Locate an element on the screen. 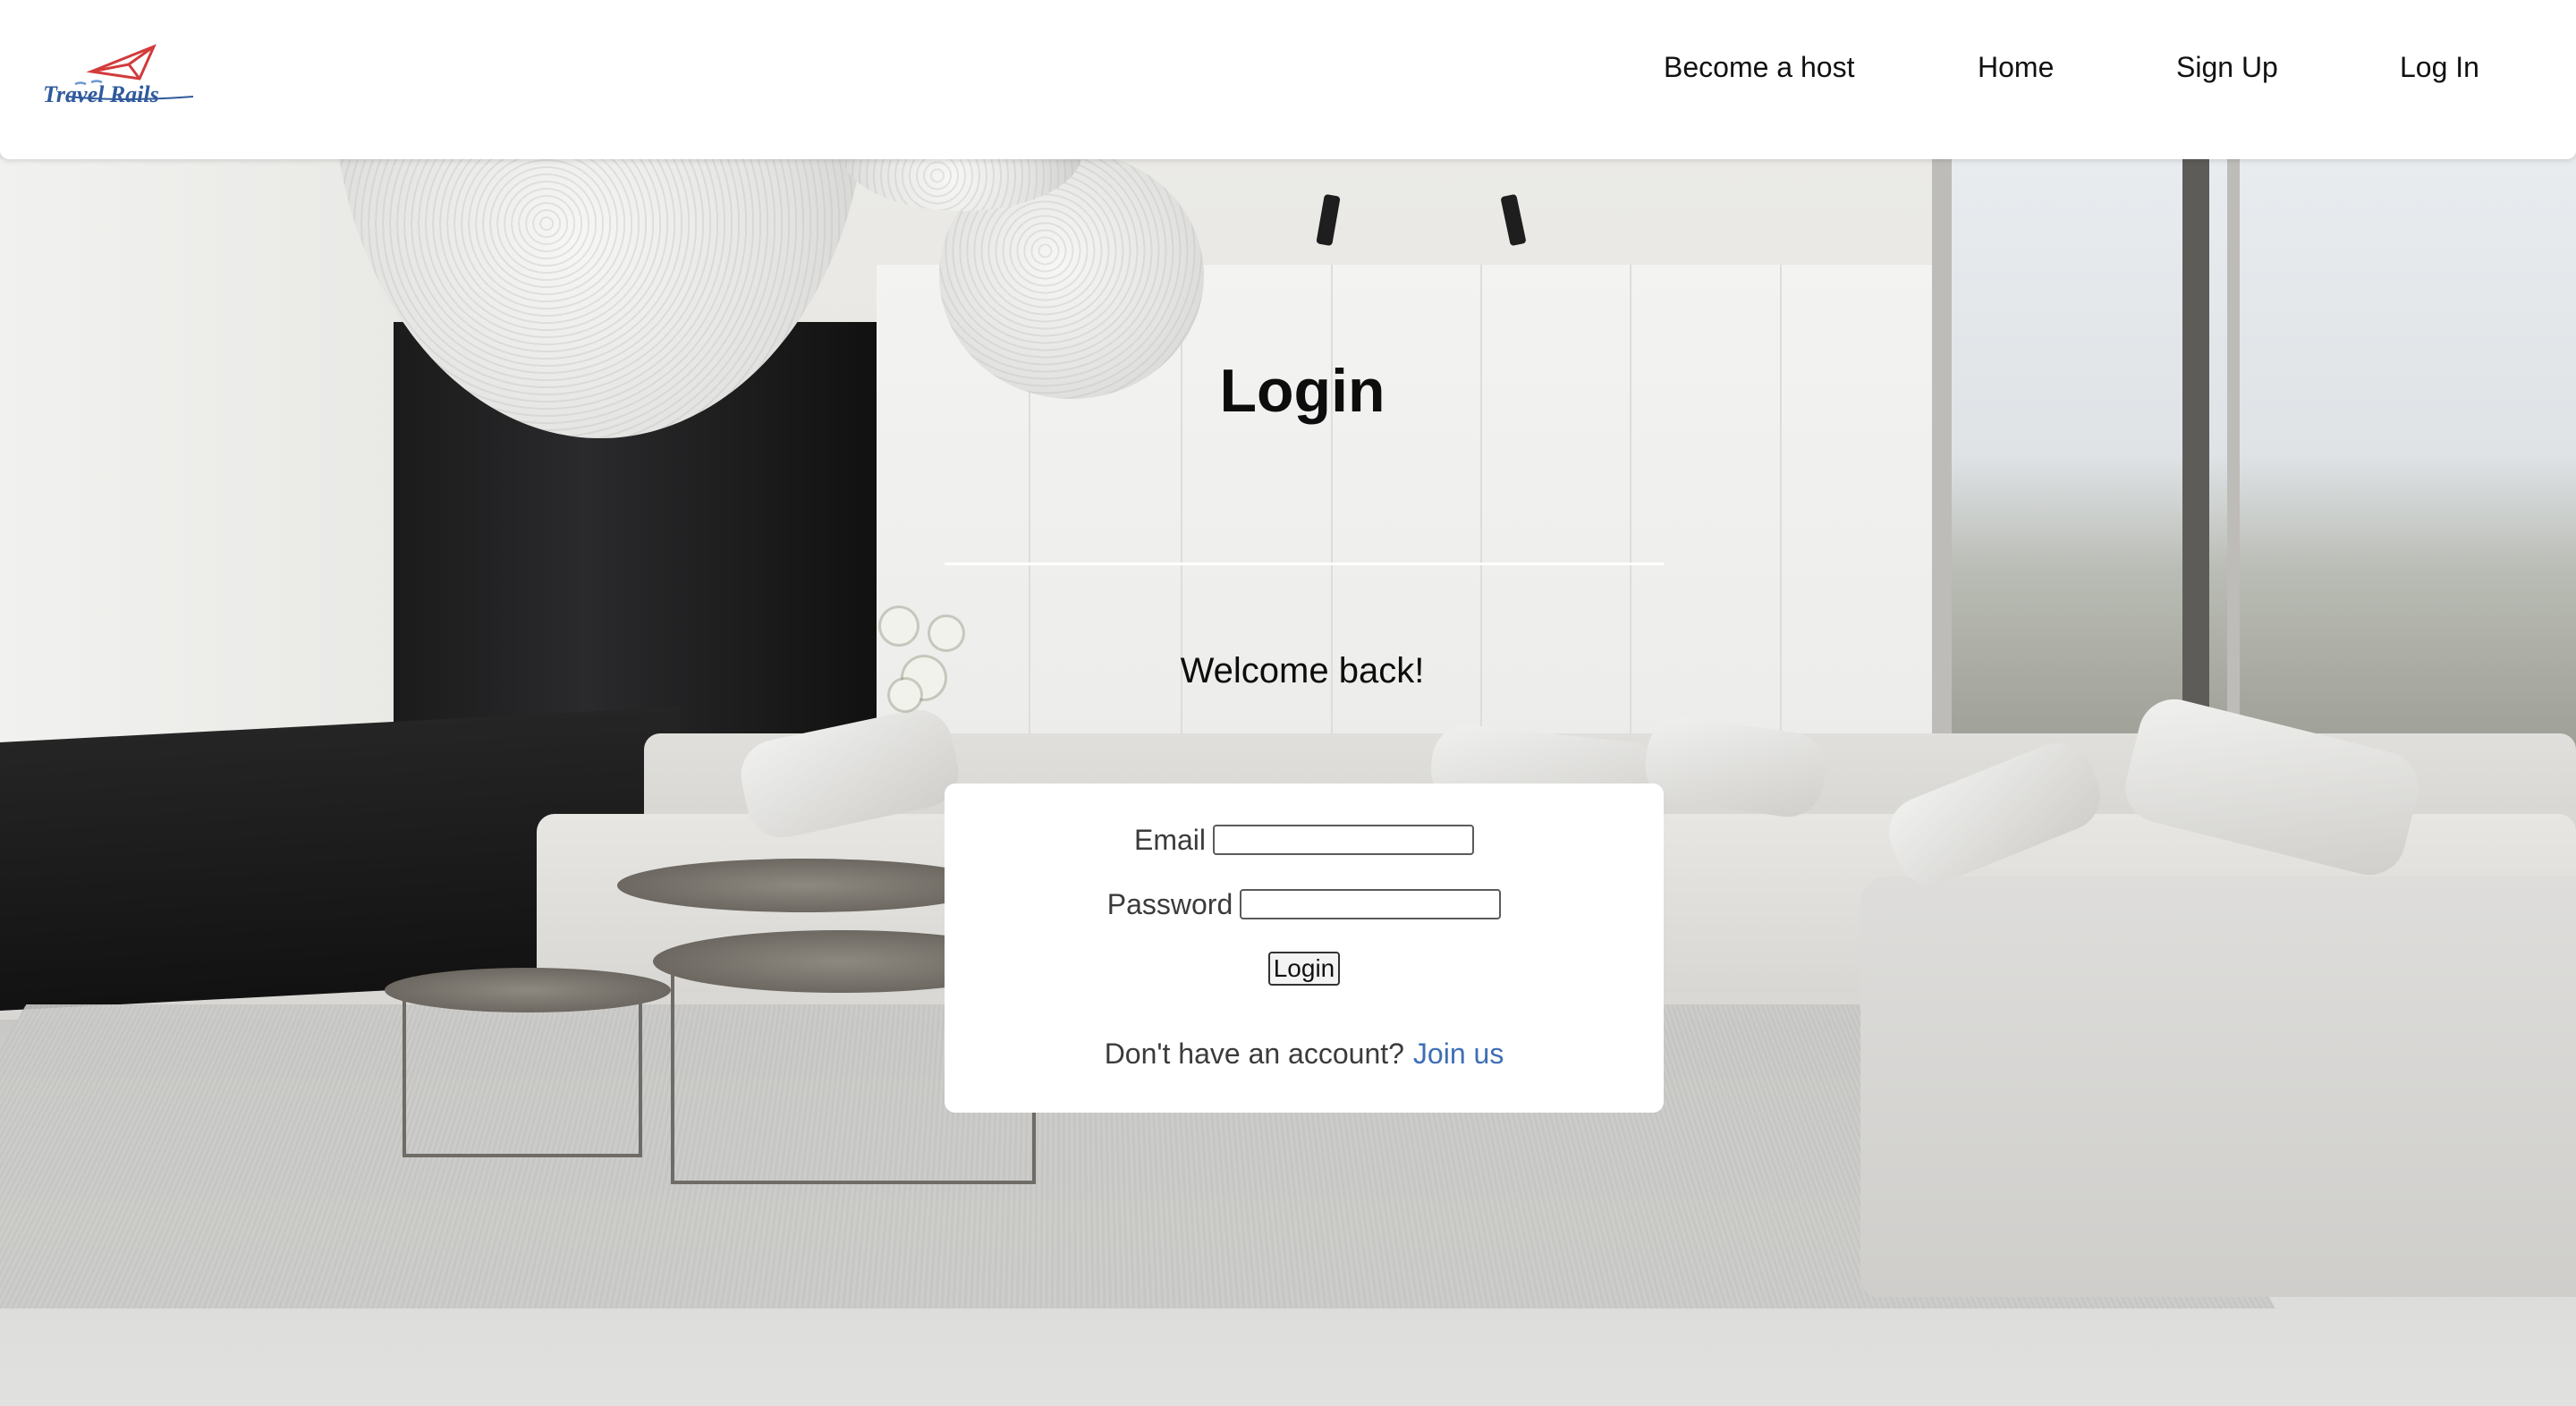 This screenshot has width=2576, height=1406. nav-log-in: Log In is located at coordinates (2439, 67).